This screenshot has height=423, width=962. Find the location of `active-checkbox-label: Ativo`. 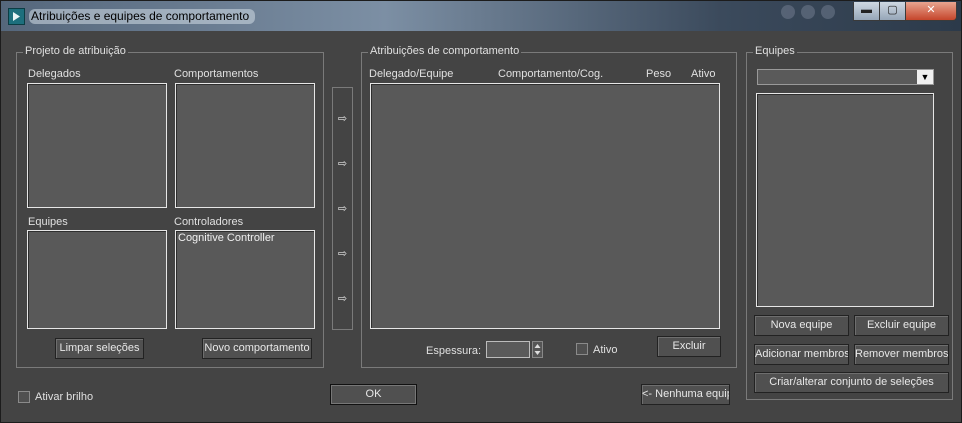

active-checkbox-label: Ativo is located at coordinates (605, 350).